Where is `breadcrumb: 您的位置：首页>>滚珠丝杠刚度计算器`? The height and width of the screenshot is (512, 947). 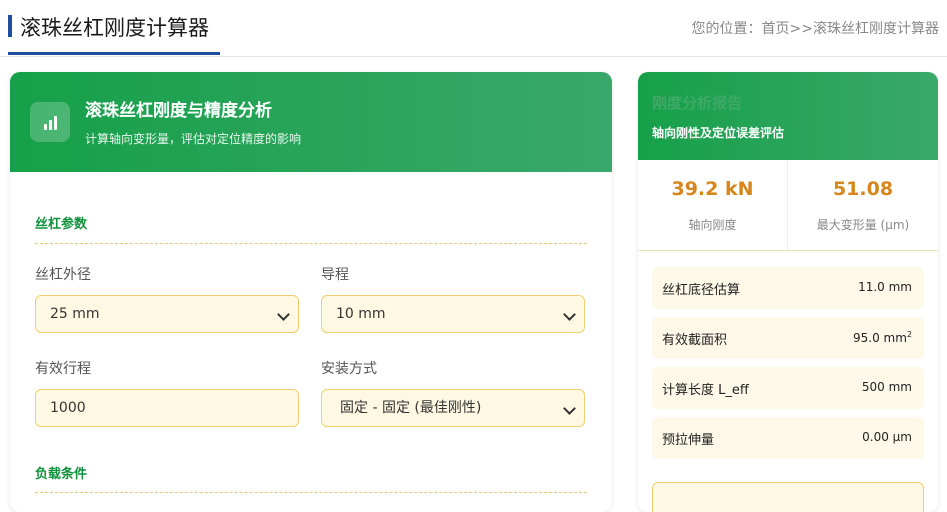
breadcrumb: 您的位置：首页>>滚珠丝杠刚度计算器 is located at coordinates (815, 28).